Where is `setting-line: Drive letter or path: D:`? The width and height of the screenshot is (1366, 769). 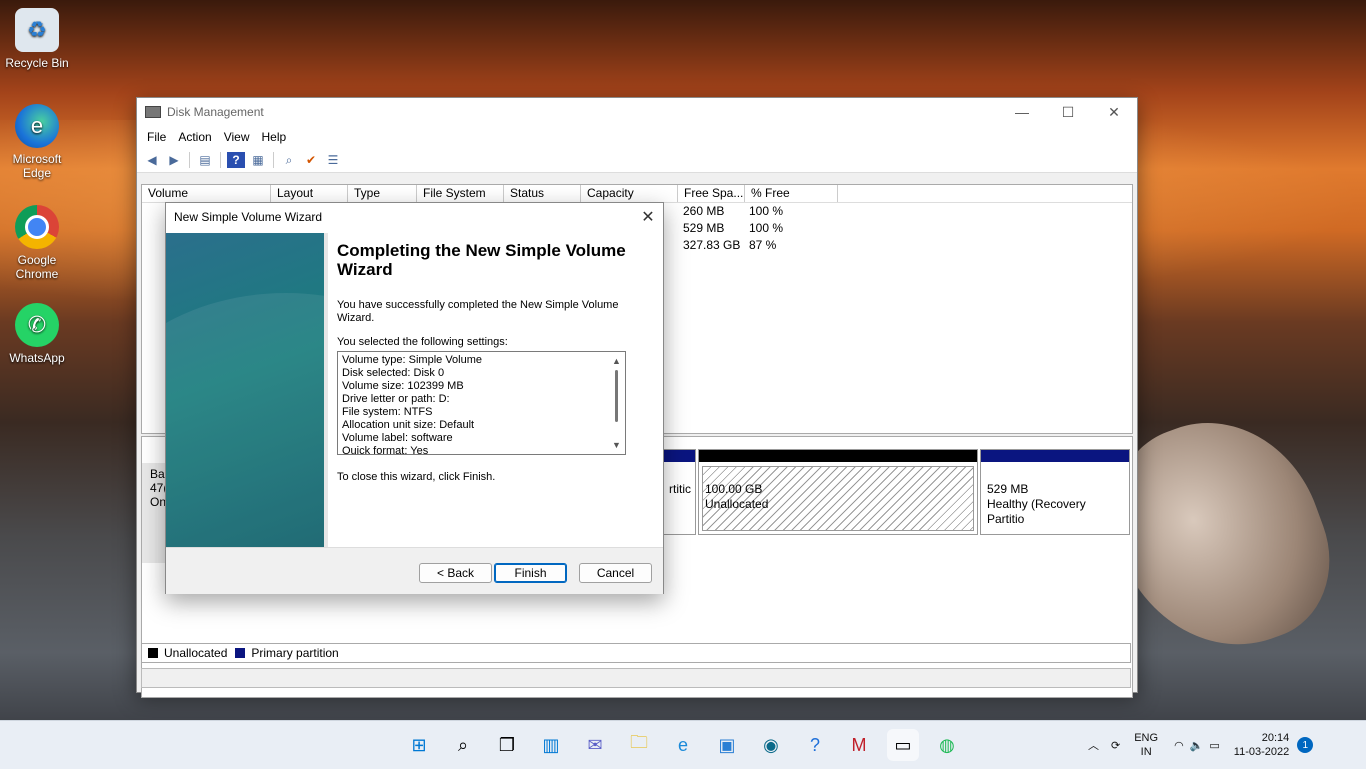
setting-line: Drive letter or path: D: is located at coordinates (396, 399).